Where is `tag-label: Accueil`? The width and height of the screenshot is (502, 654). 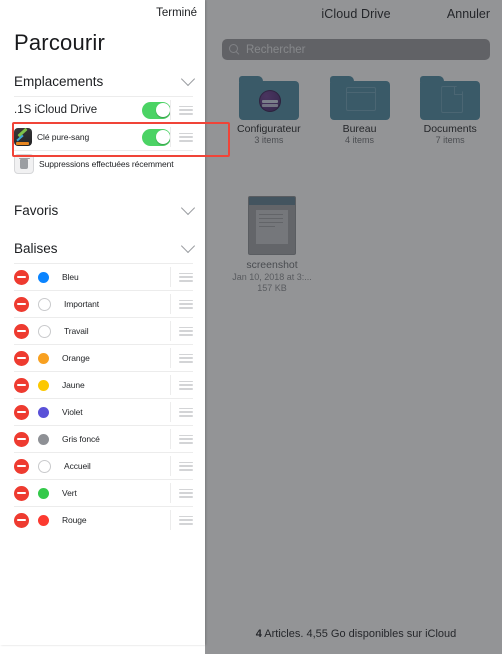 tag-label: Accueil is located at coordinates (77, 466).